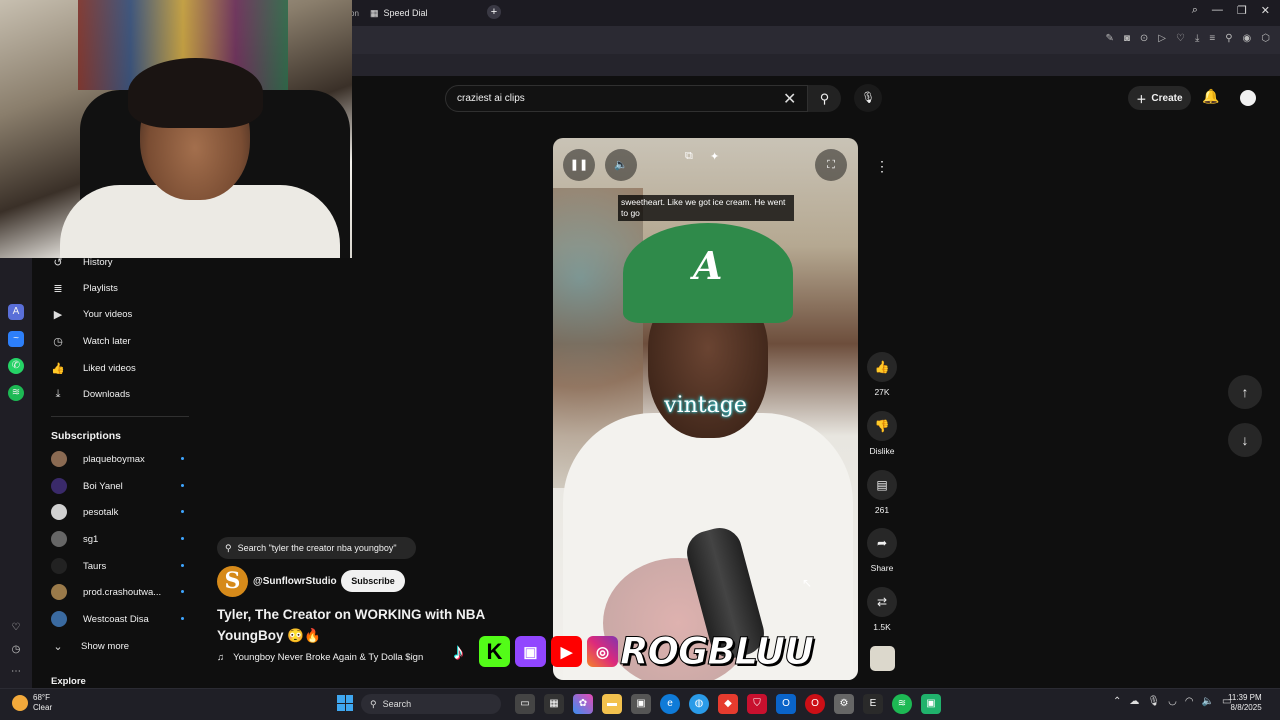  Describe the element at coordinates (195, 93) in the screenshot. I see `streamer-hair` at that location.